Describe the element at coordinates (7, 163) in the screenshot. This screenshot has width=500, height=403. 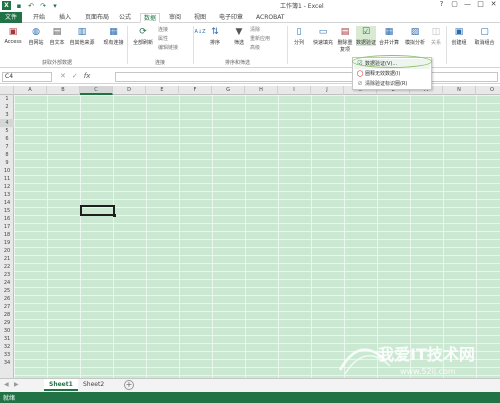
I see `row-header-9: 9` at that location.